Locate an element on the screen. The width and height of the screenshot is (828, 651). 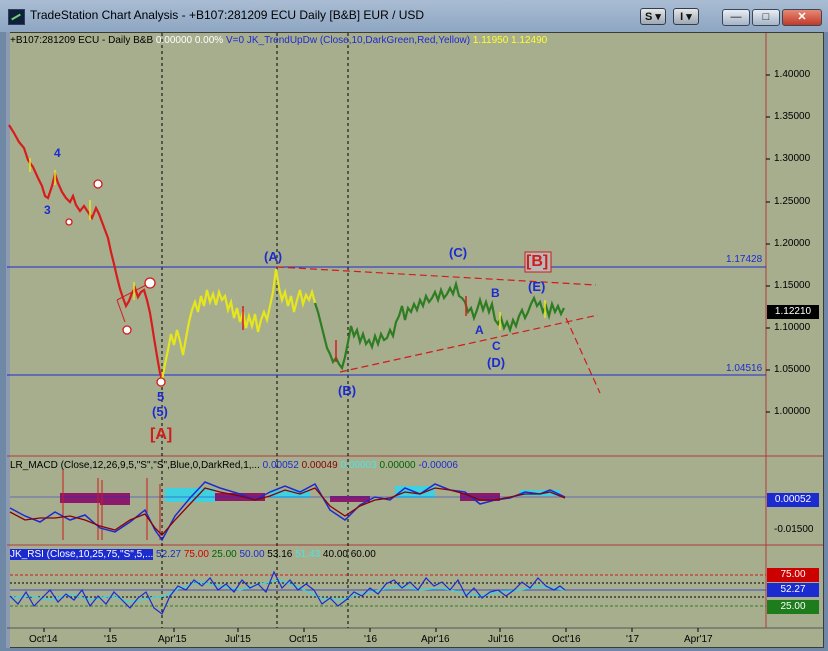
time-axis-label: '15 is located at coordinates (111, 639).